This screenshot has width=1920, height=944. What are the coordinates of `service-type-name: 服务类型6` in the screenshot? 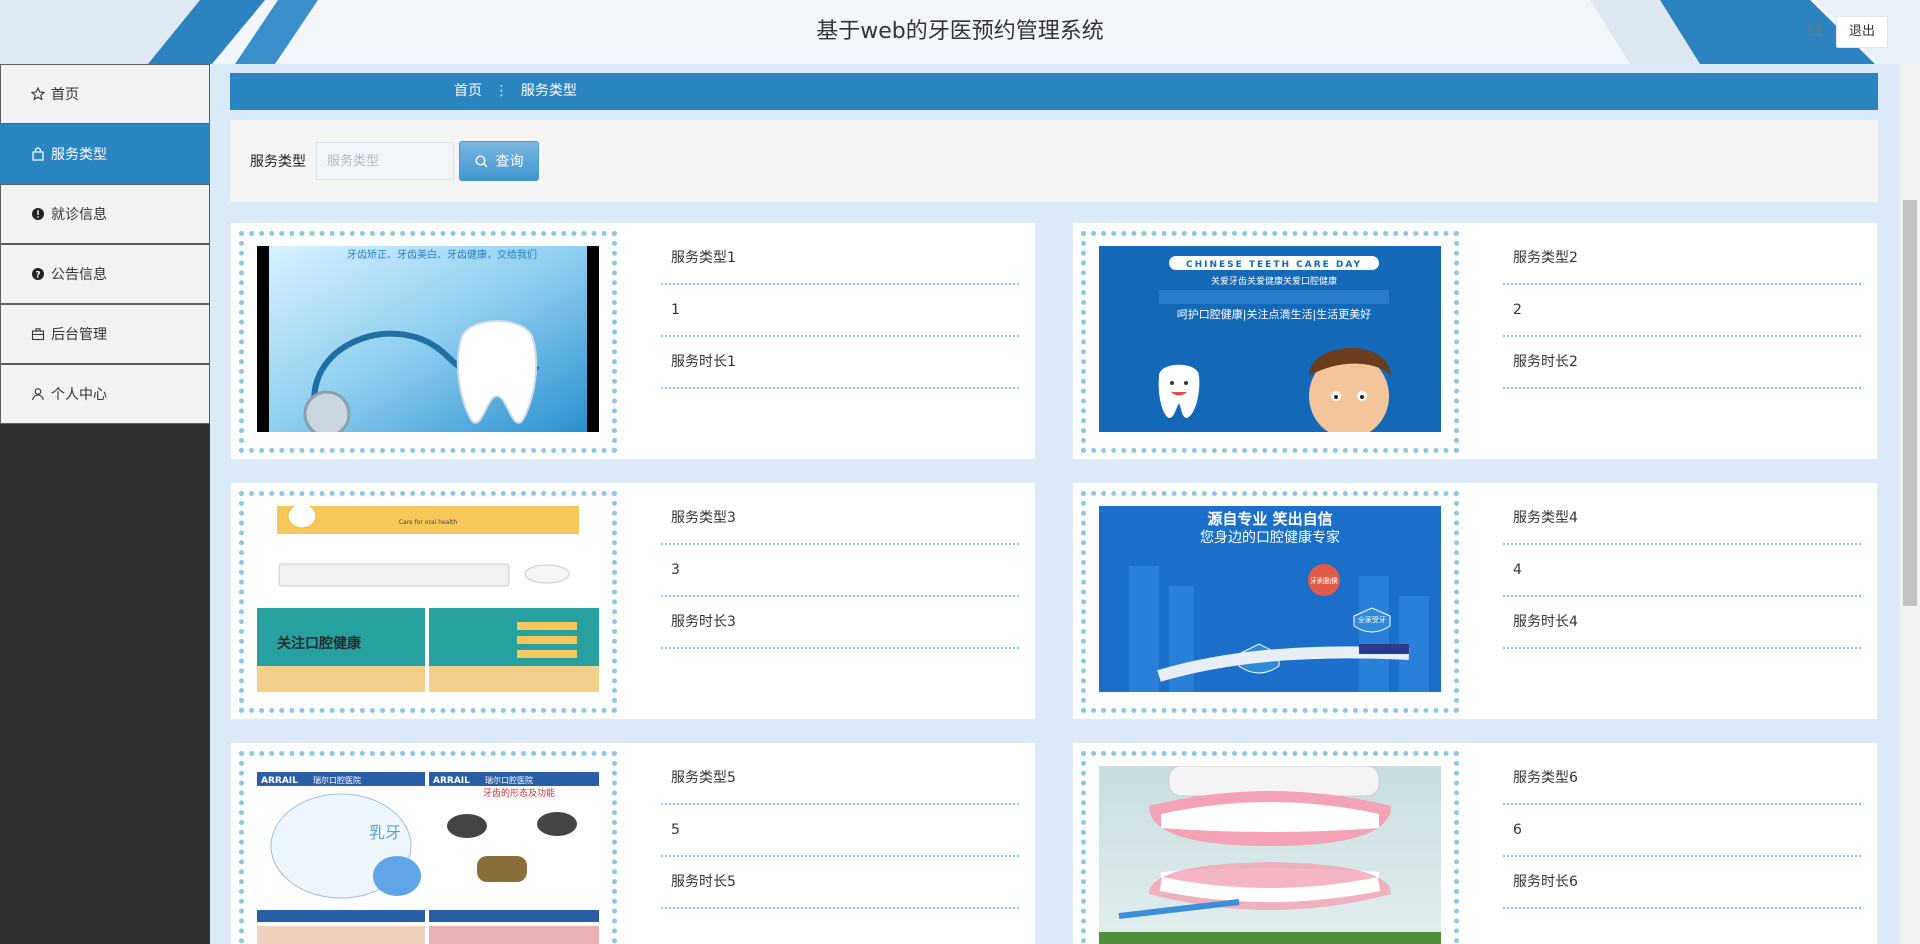 It's located at (1682, 779).